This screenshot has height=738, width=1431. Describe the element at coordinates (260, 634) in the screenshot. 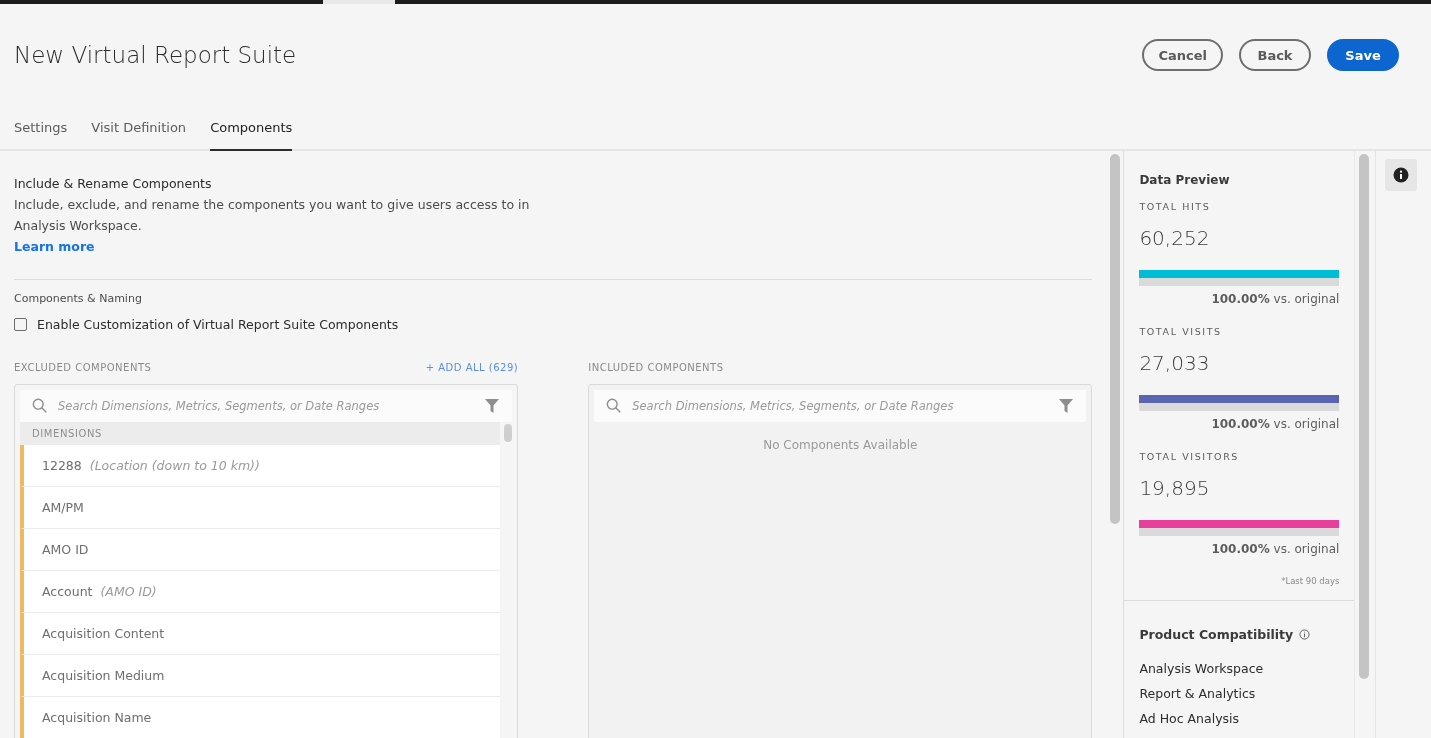

I see `component-item: Acquisition Content` at that location.